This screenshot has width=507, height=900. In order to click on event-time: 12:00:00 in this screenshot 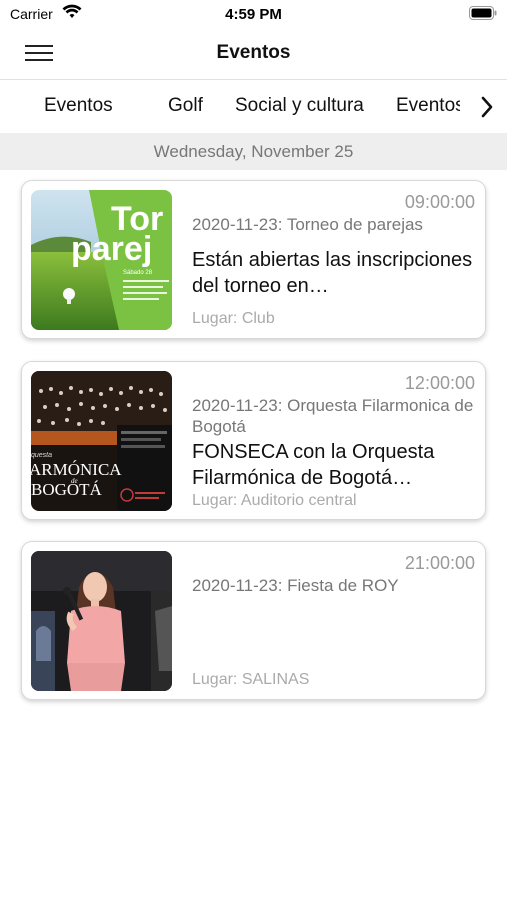, I will do `click(439, 383)`.